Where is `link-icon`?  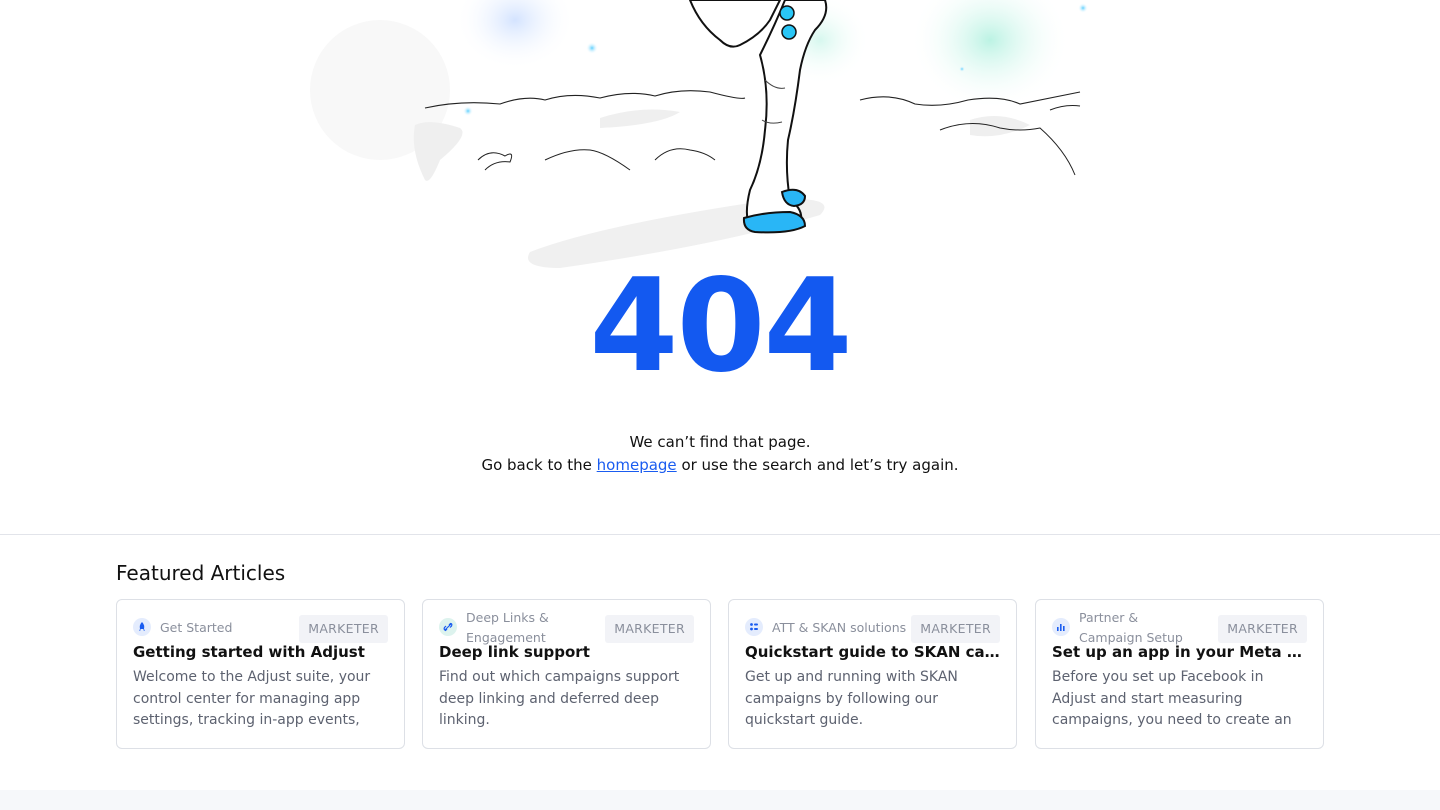
link-icon is located at coordinates (448, 627).